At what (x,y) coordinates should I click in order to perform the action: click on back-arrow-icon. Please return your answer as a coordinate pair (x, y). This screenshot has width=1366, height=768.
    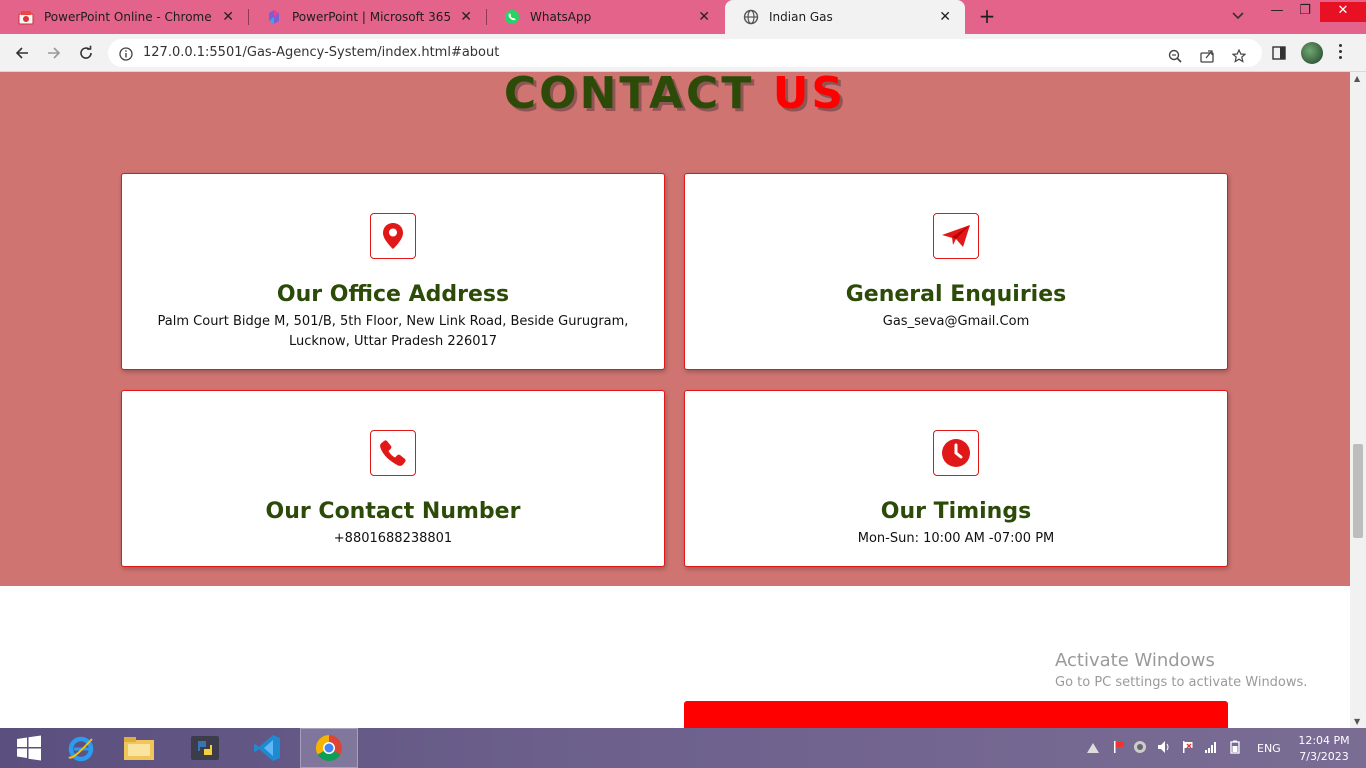
    Looking at the image, I should click on (21, 53).